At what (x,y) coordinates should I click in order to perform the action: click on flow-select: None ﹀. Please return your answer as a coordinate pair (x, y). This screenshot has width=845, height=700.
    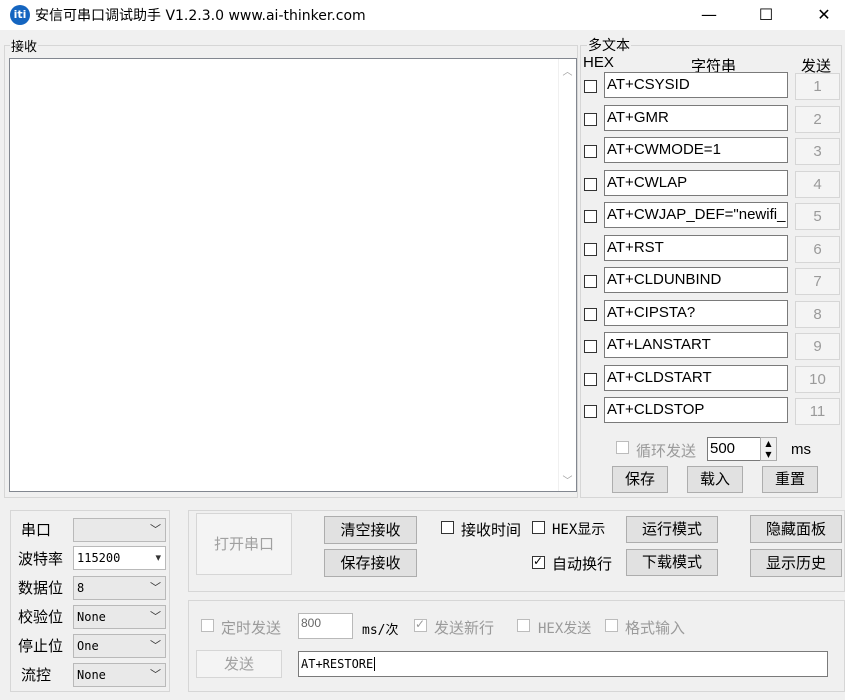
    Looking at the image, I should click on (119, 675).